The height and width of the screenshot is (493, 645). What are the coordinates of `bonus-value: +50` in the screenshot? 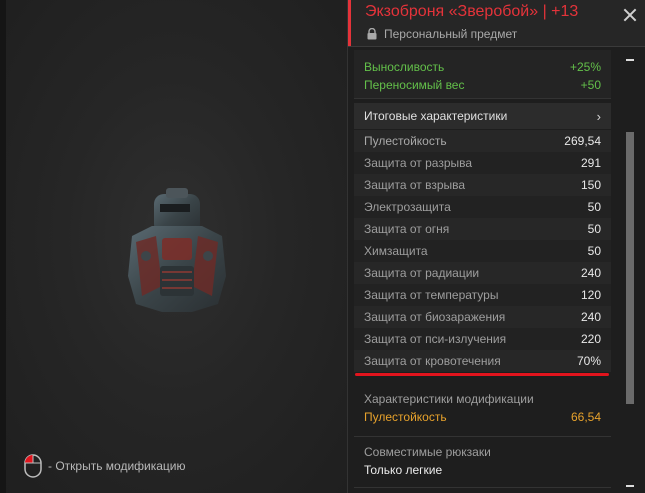 It's located at (590, 85).